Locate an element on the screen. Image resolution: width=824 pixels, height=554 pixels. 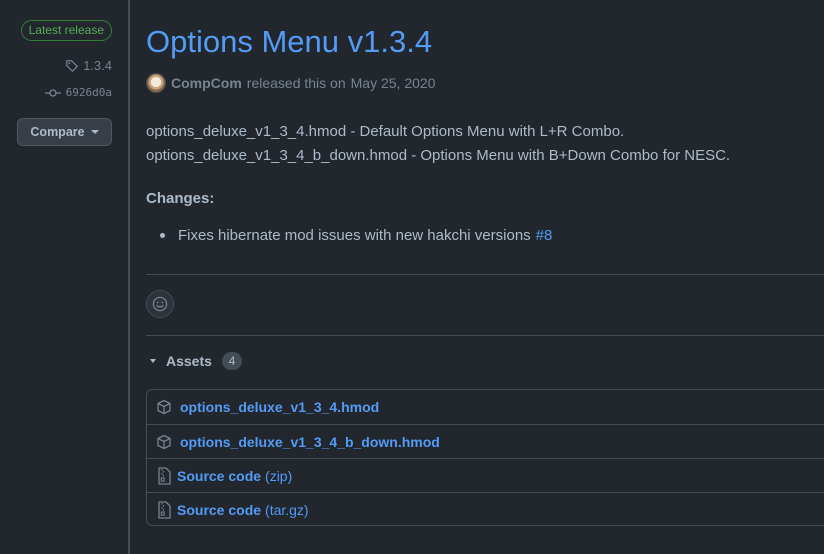
release-date: May 25, 2020 is located at coordinates (393, 83).